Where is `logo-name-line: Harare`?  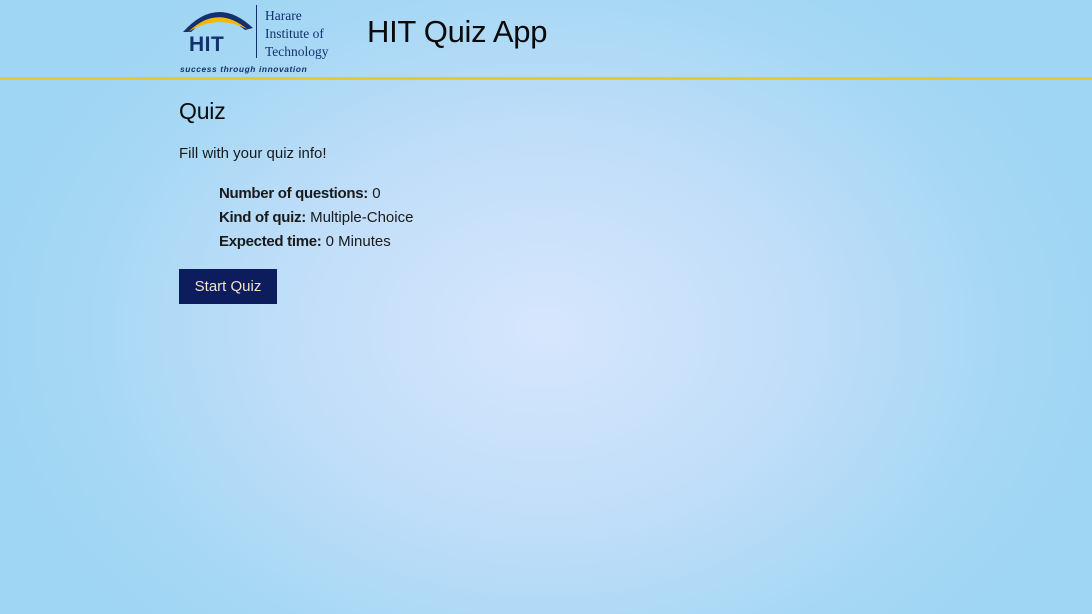
logo-name-line: Harare is located at coordinates (283, 15).